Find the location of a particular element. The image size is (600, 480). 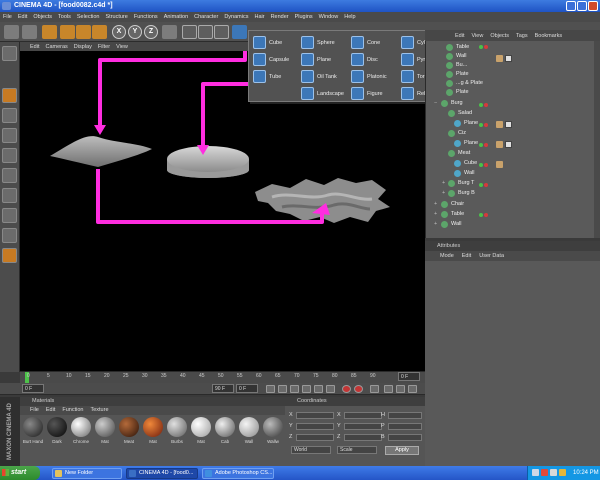

coordinate-scale-select: Scale is located at coordinates (357, 450).